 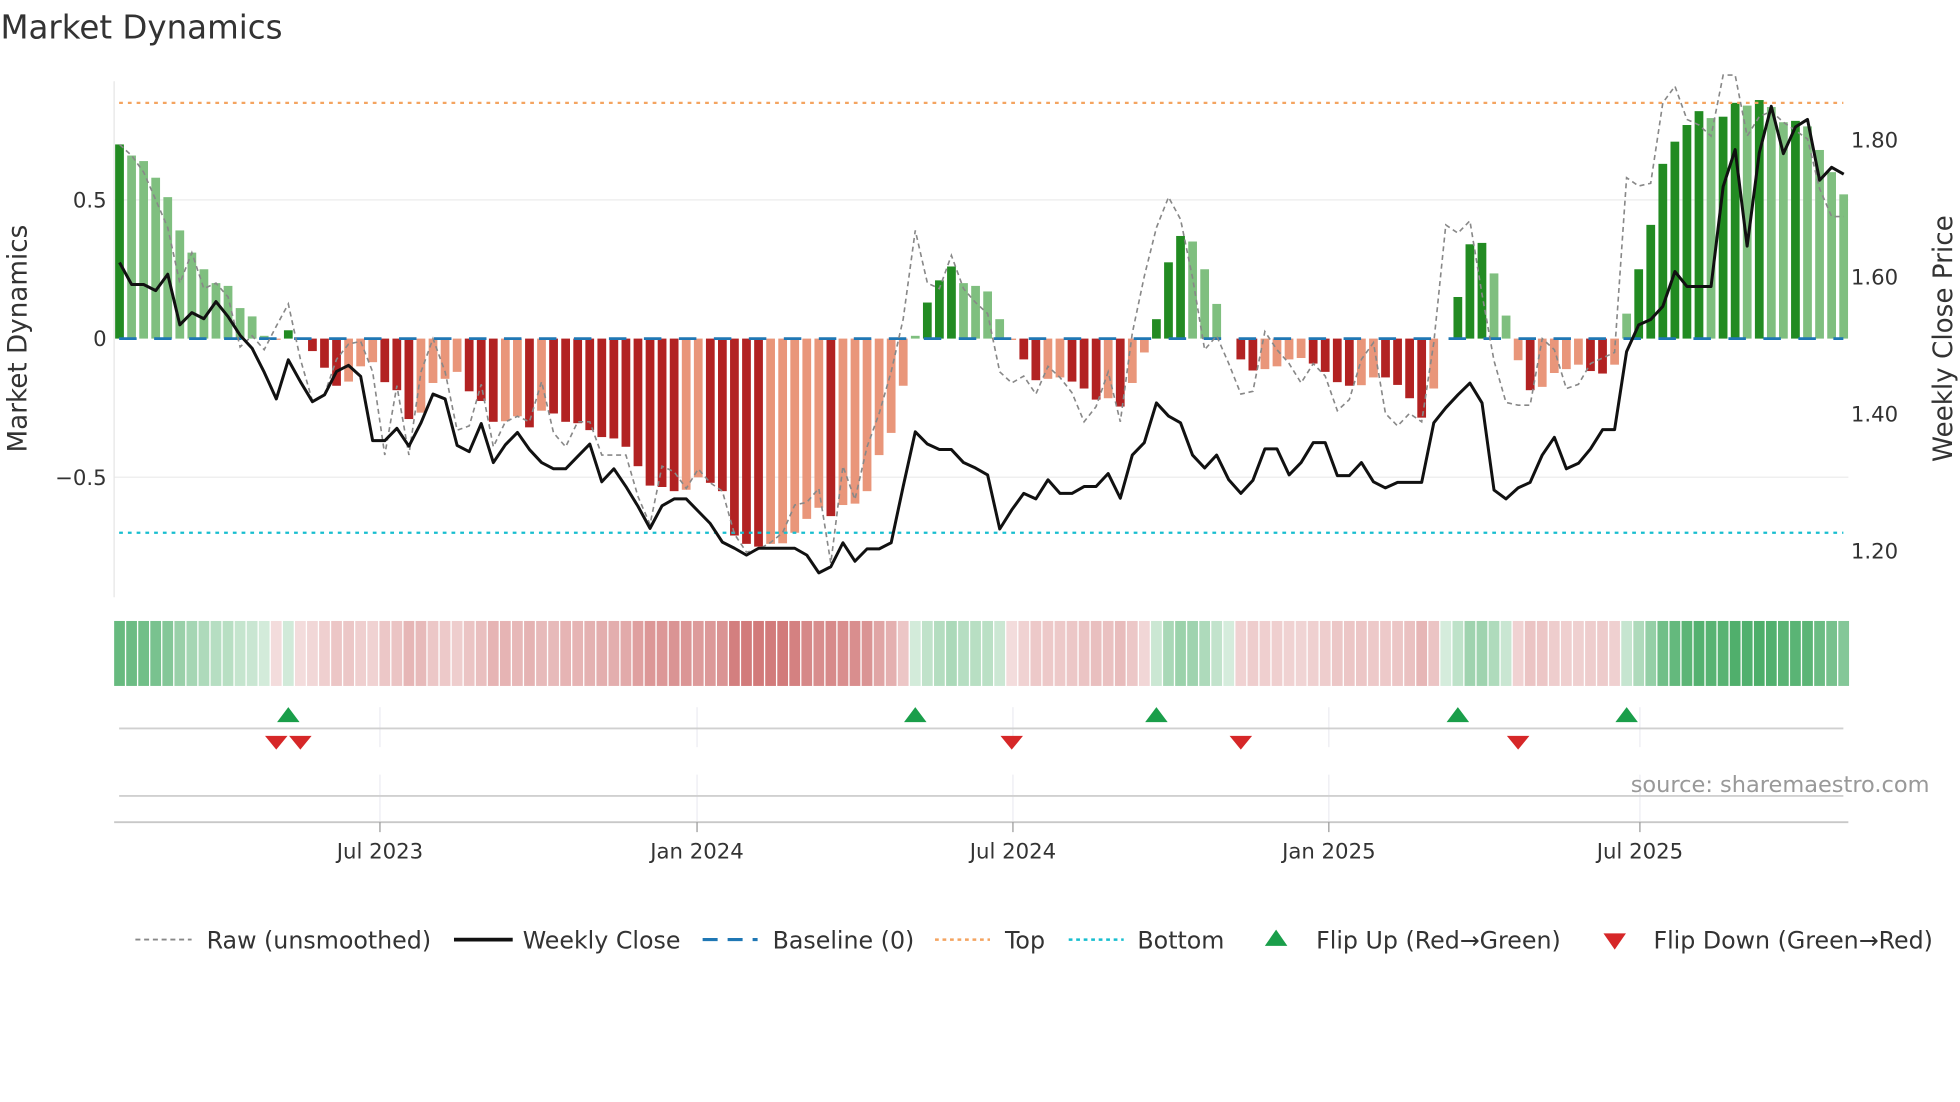 What do you see at coordinates (81, 478) in the screenshot?
I see `y-tick-label: −0.5` at bounding box center [81, 478].